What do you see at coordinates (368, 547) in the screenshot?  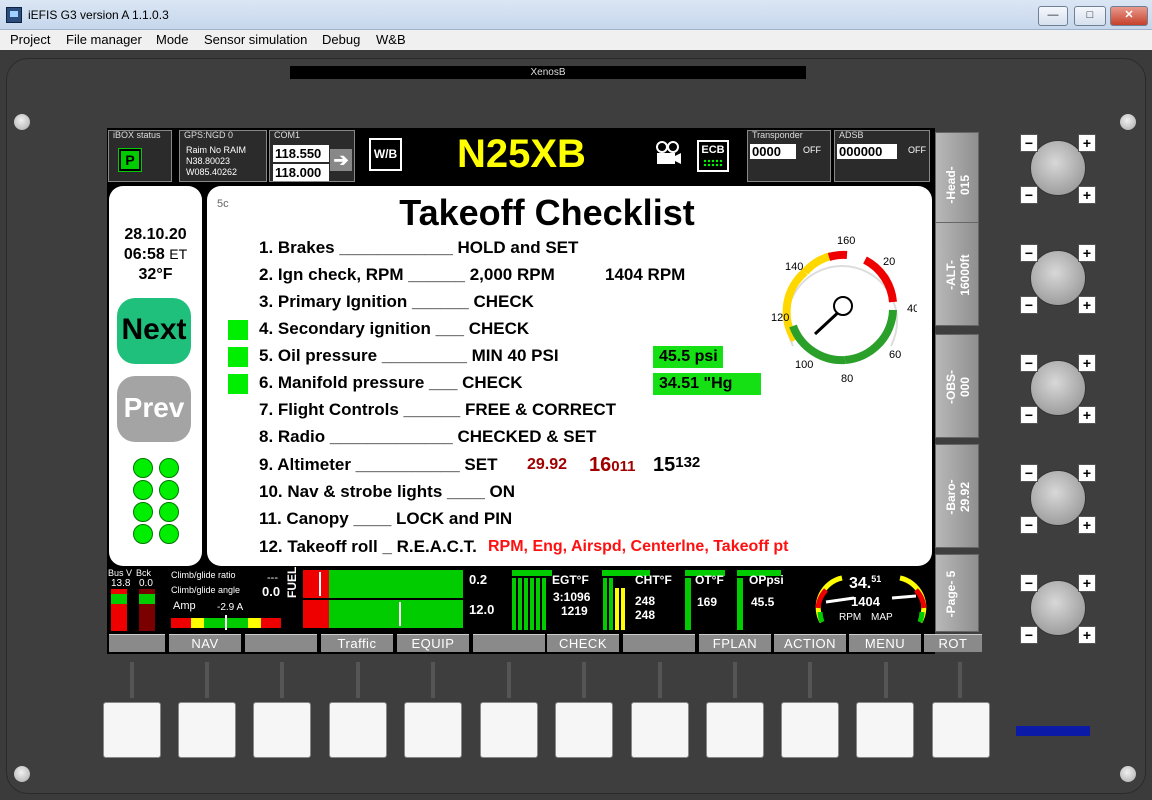 I see `checklist-item-12: 12. Takeoff roll _ R.E.A.C.T.` at bounding box center [368, 547].